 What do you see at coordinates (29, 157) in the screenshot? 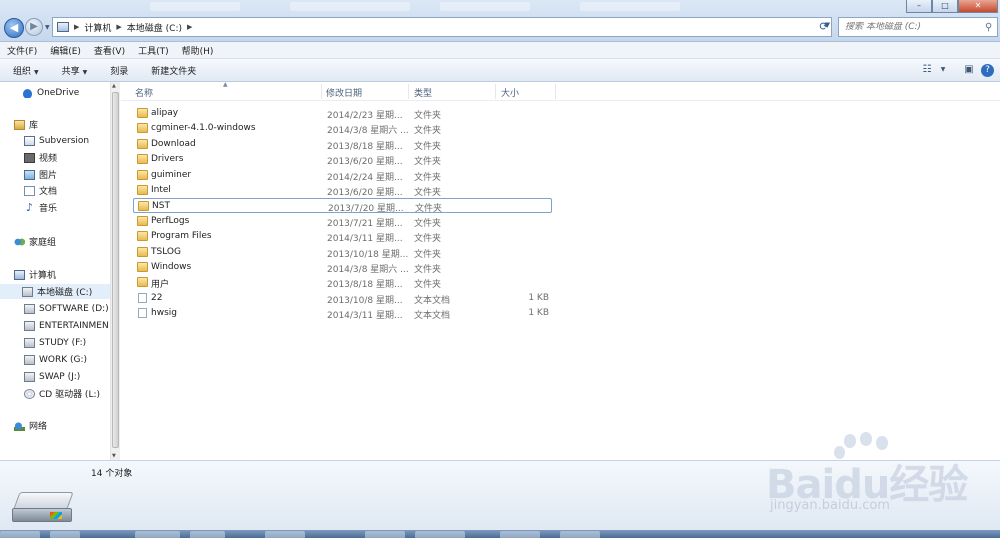
I see `video-icon` at bounding box center [29, 157].